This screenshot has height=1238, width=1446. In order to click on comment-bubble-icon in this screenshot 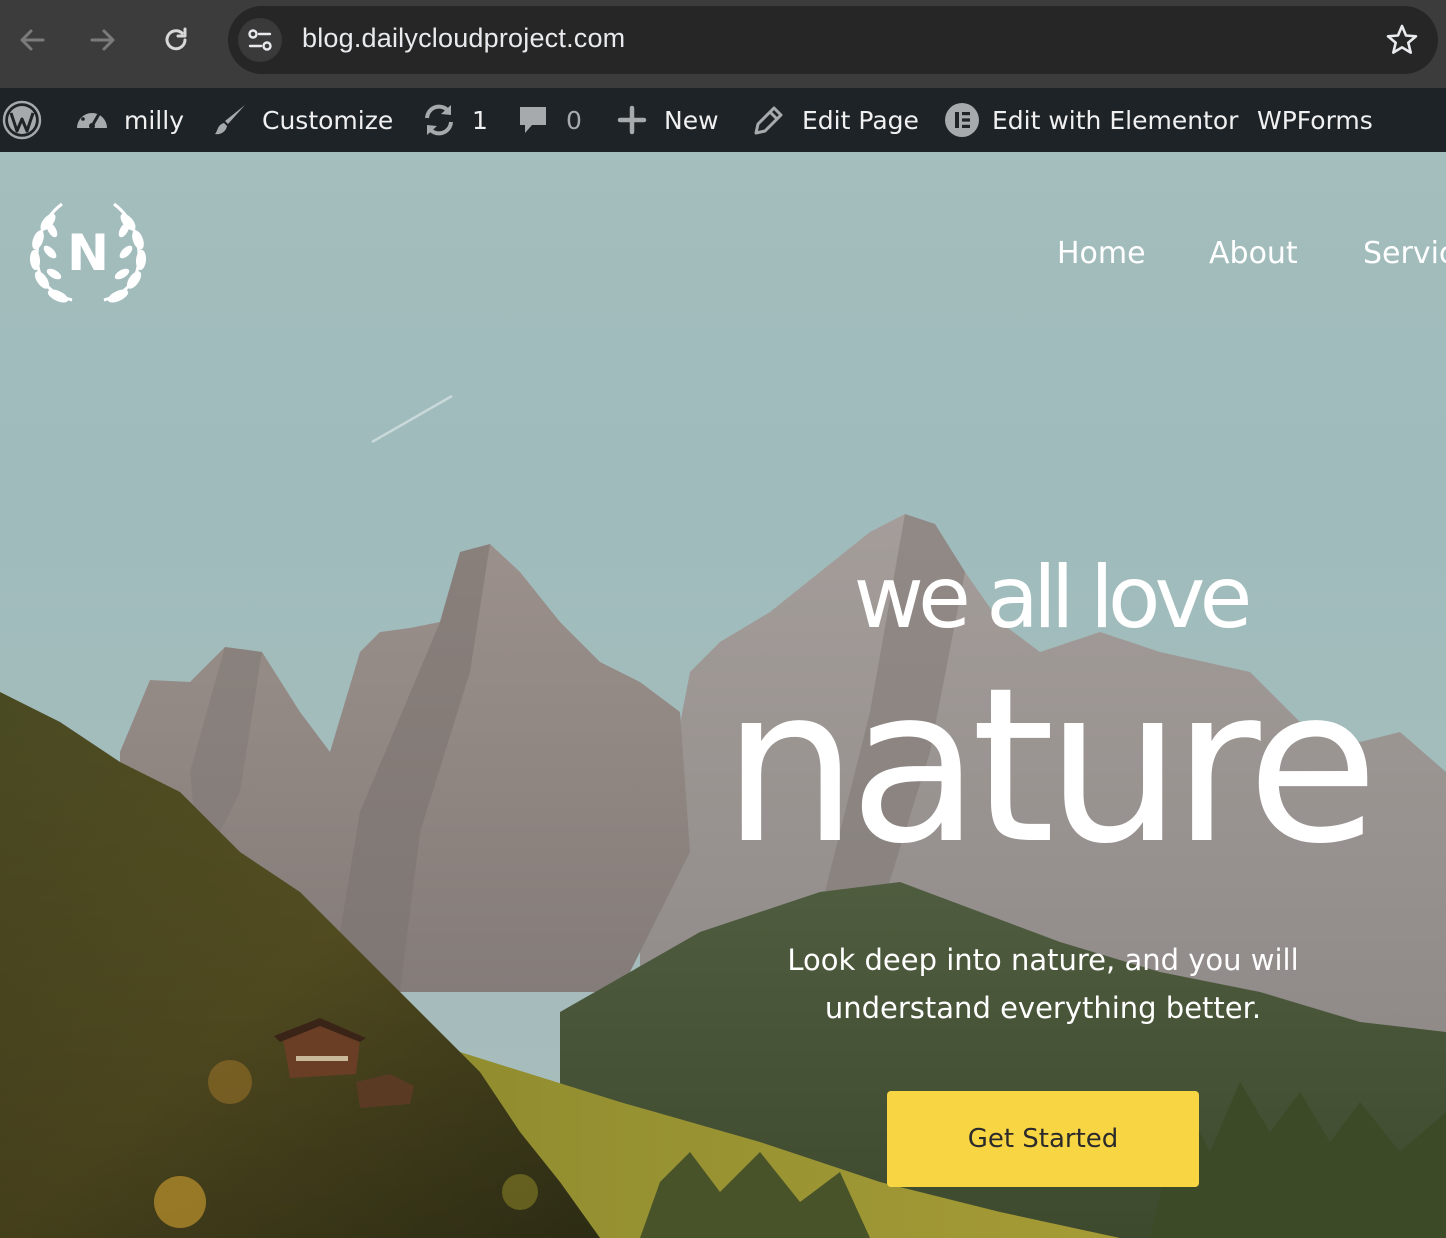, I will do `click(533, 120)`.